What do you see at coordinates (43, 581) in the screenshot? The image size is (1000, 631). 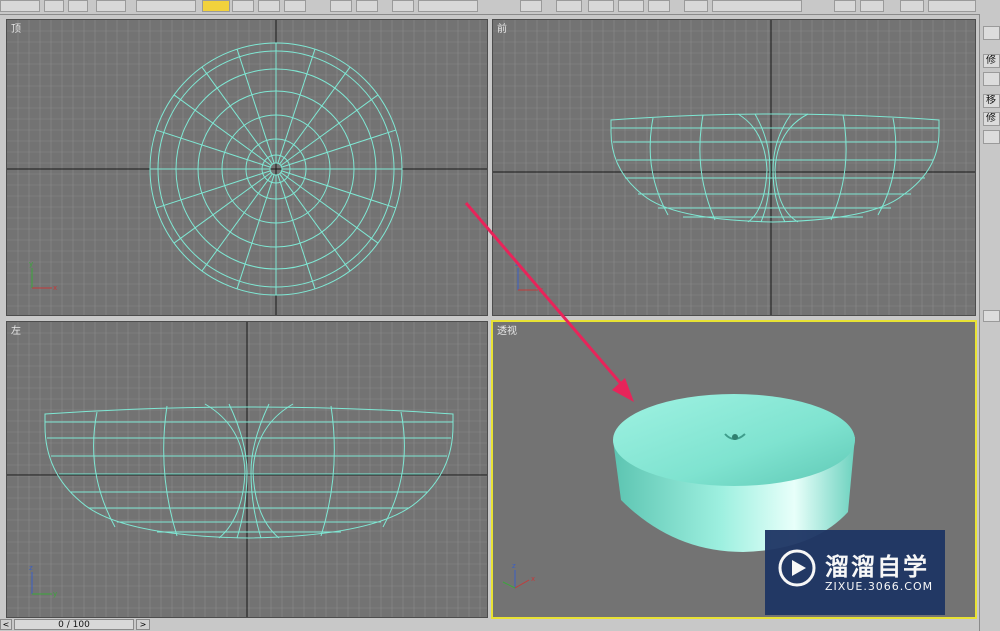 I see `axis-gizmo: z y` at bounding box center [43, 581].